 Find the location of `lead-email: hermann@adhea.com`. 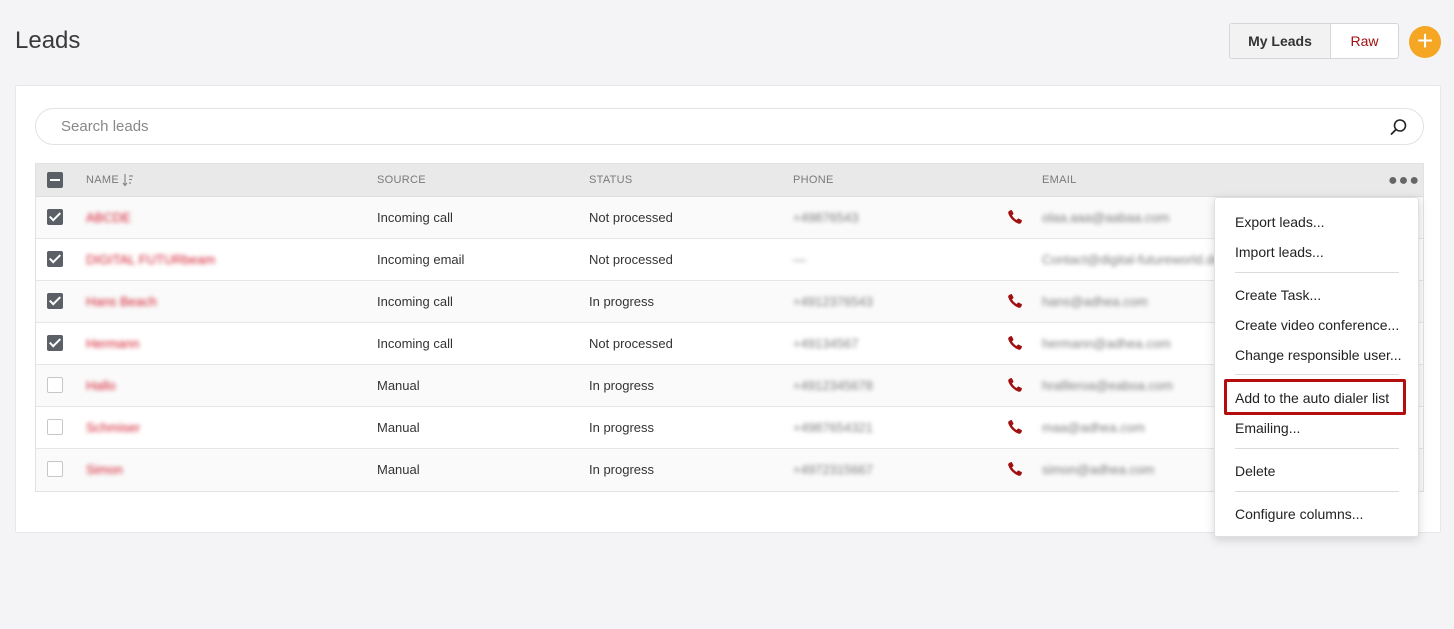

lead-email: hermann@adhea.com is located at coordinates (1106, 343).